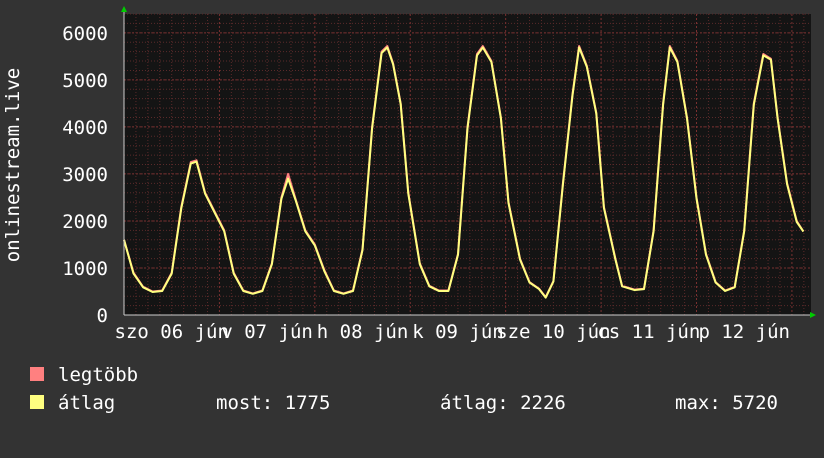 The width and height of the screenshot is (824, 458). What do you see at coordinates (363, 332) in the screenshot?
I see `x-tick-label: h 08 jún` at bounding box center [363, 332].